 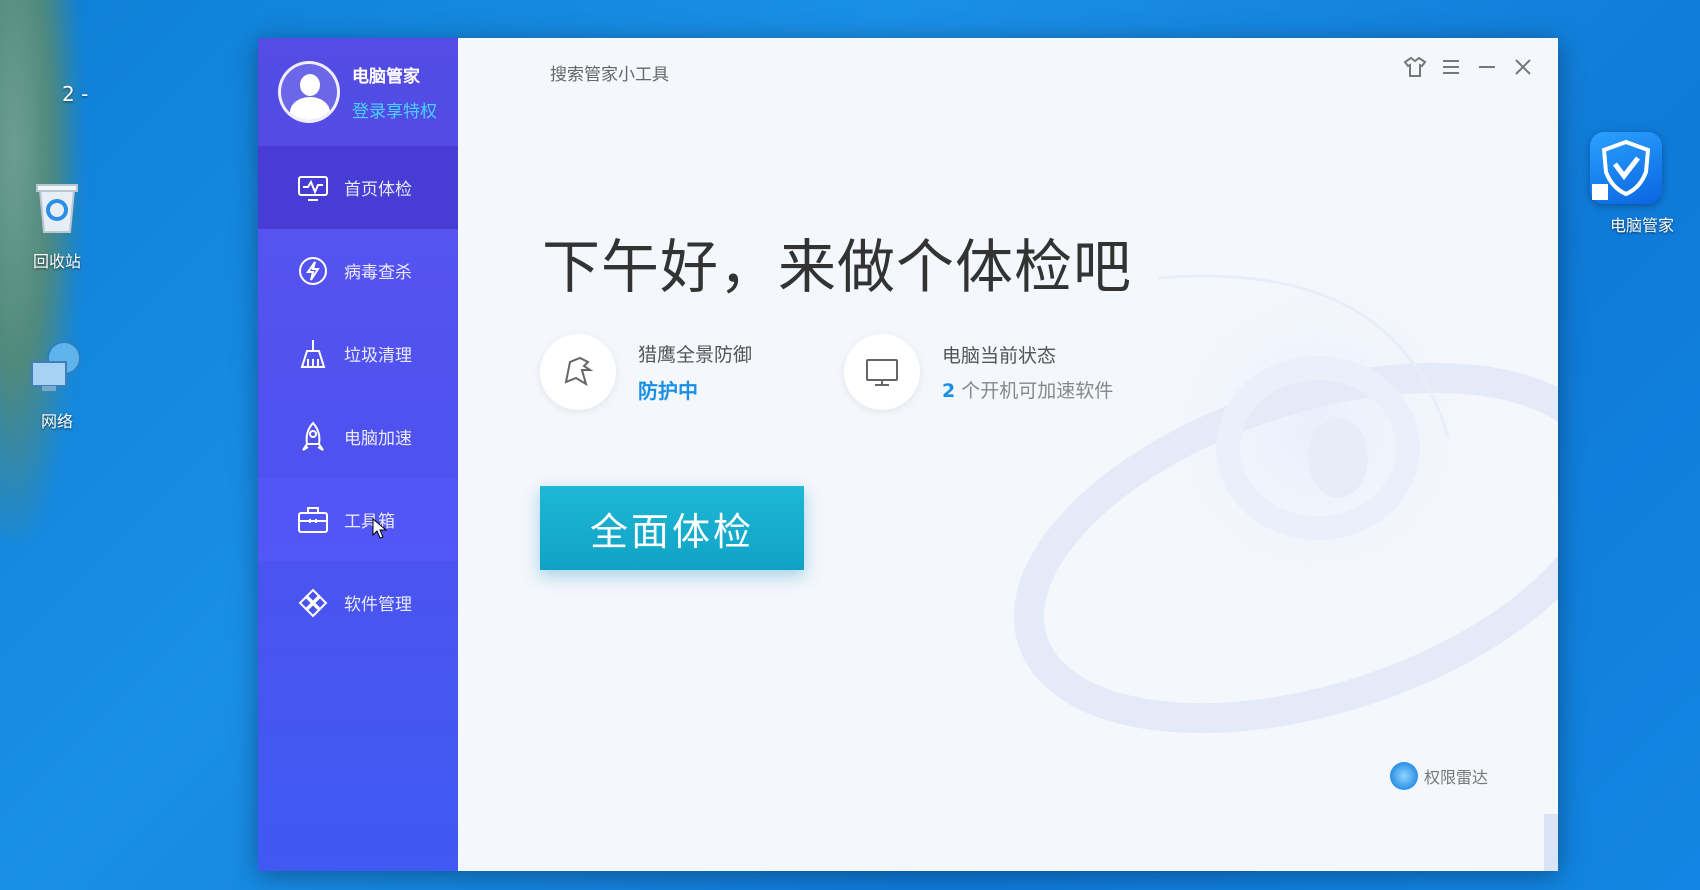 What do you see at coordinates (1403, 776) in the screenshot?
I see `radar-icon` at bounding box center [1403, 776].